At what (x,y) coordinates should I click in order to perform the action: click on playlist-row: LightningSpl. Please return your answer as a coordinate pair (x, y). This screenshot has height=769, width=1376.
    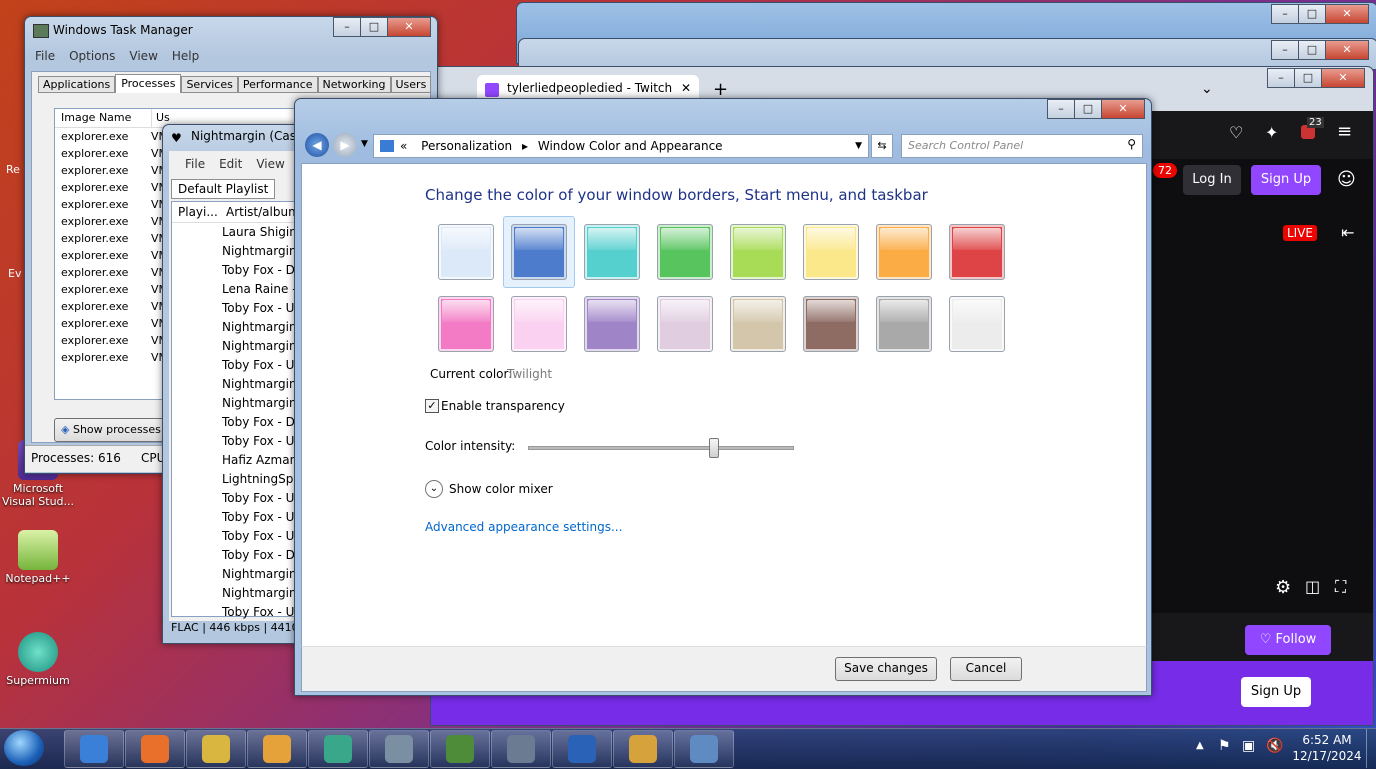
    Looking at the image, I should click on (262, 479).